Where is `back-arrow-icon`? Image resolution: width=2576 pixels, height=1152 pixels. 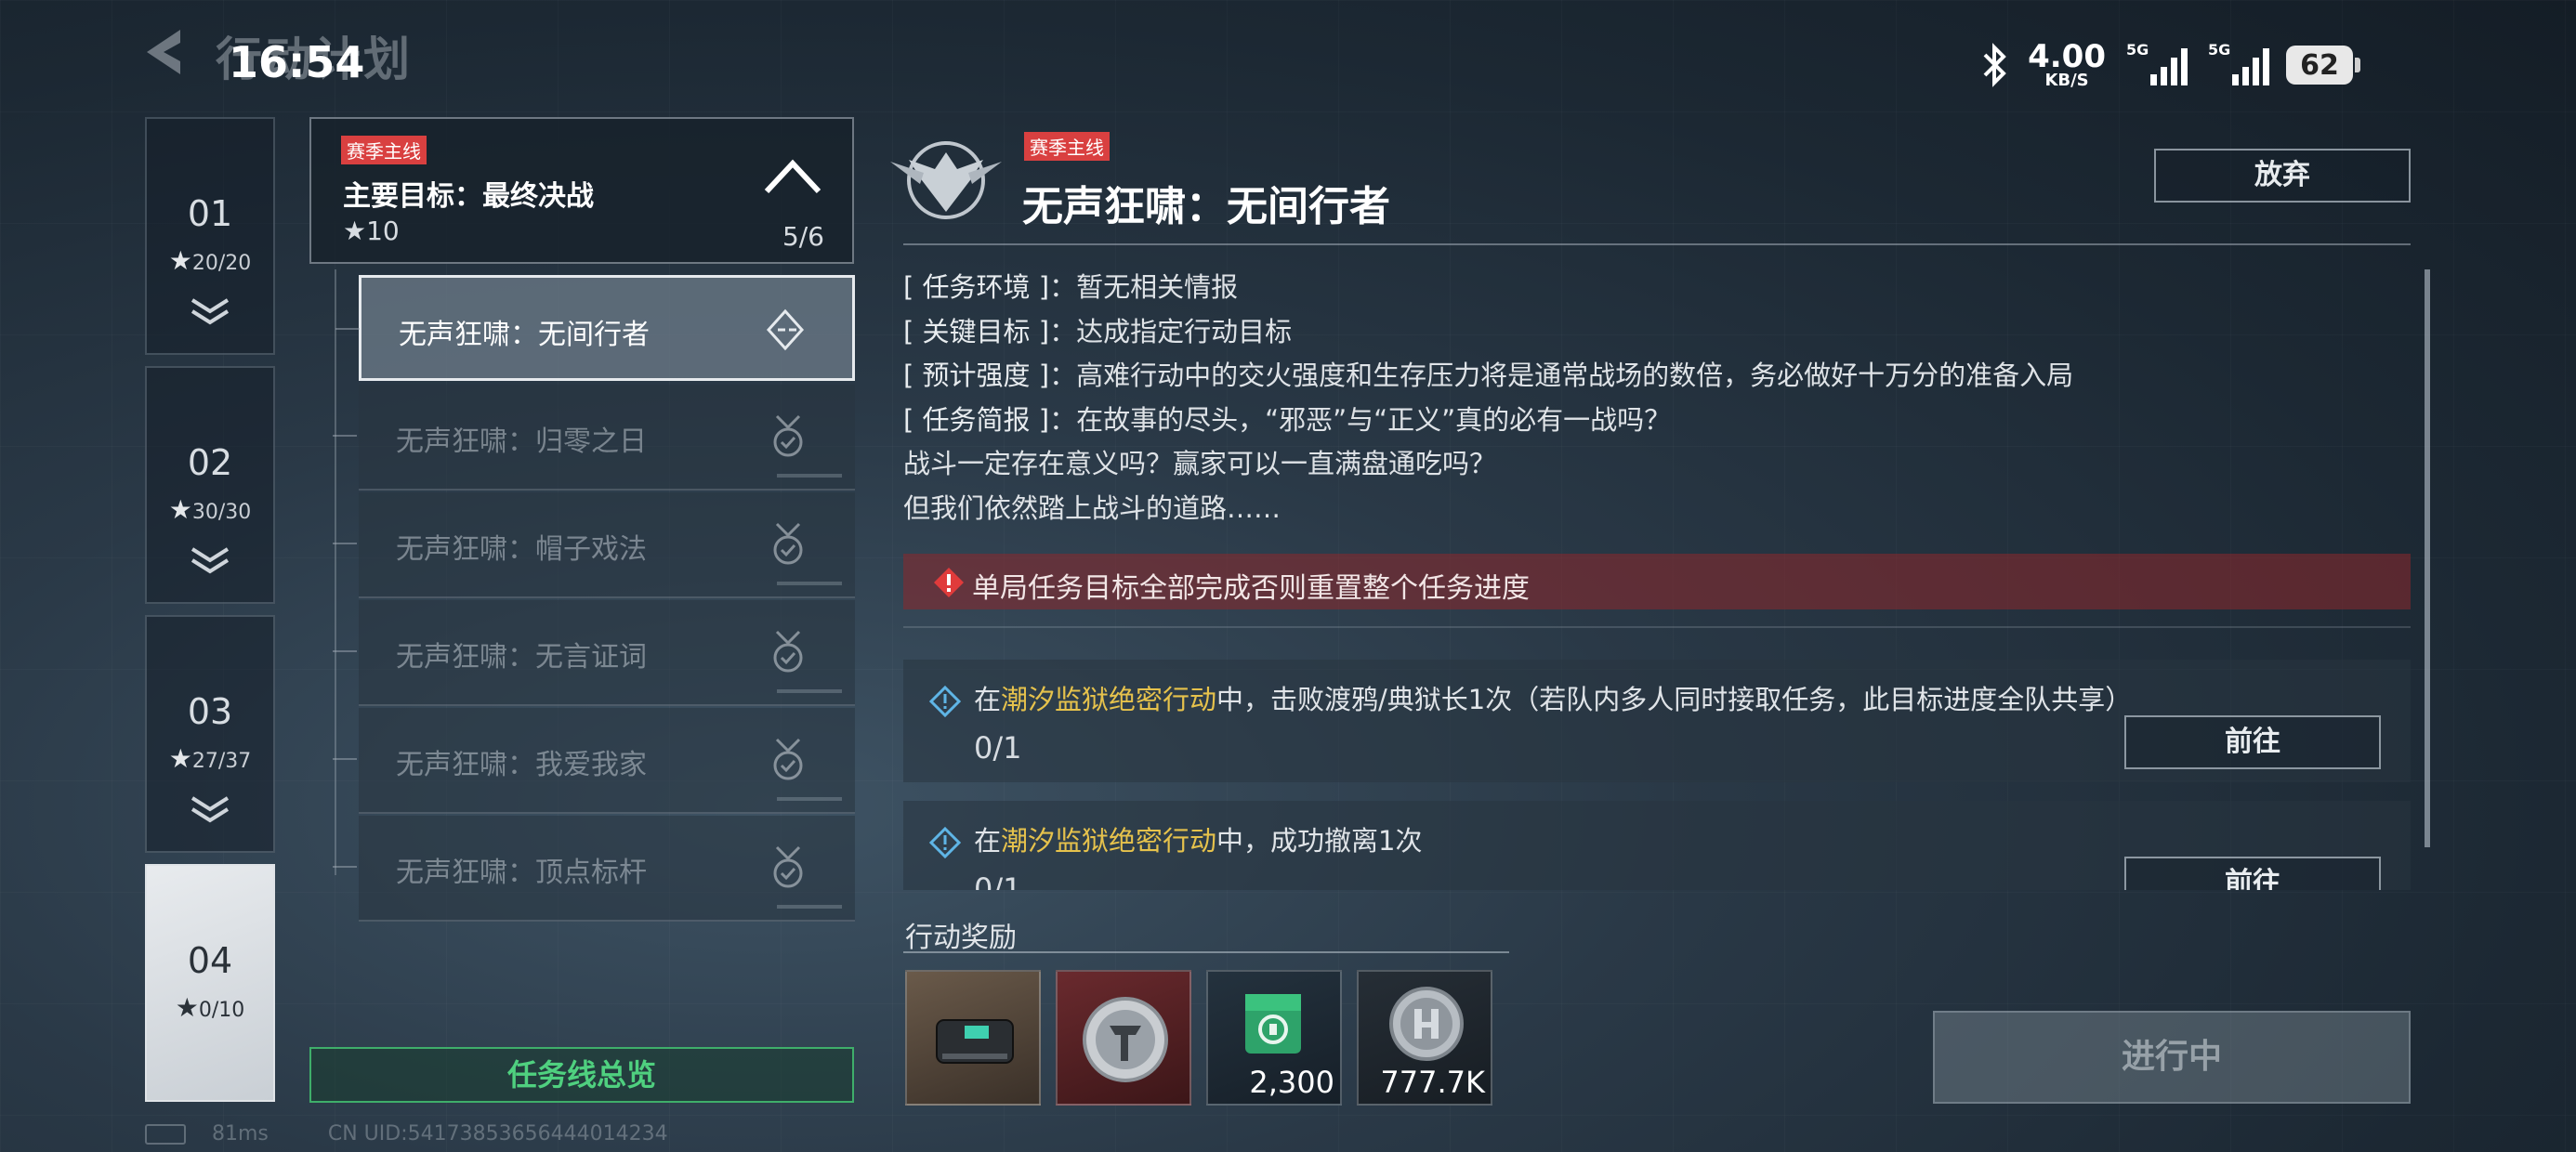
back-arrow-icon is located at coordinates (162, 52).